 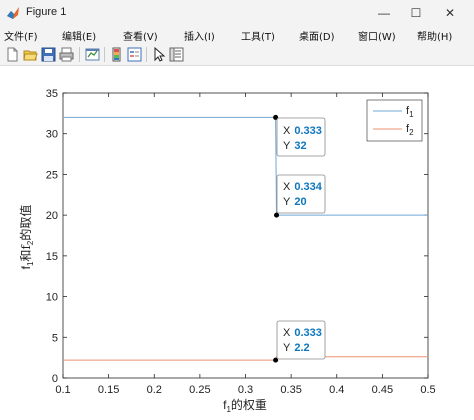 I want to click on x-tick-label: 0.4, so click(x=336, y=390).